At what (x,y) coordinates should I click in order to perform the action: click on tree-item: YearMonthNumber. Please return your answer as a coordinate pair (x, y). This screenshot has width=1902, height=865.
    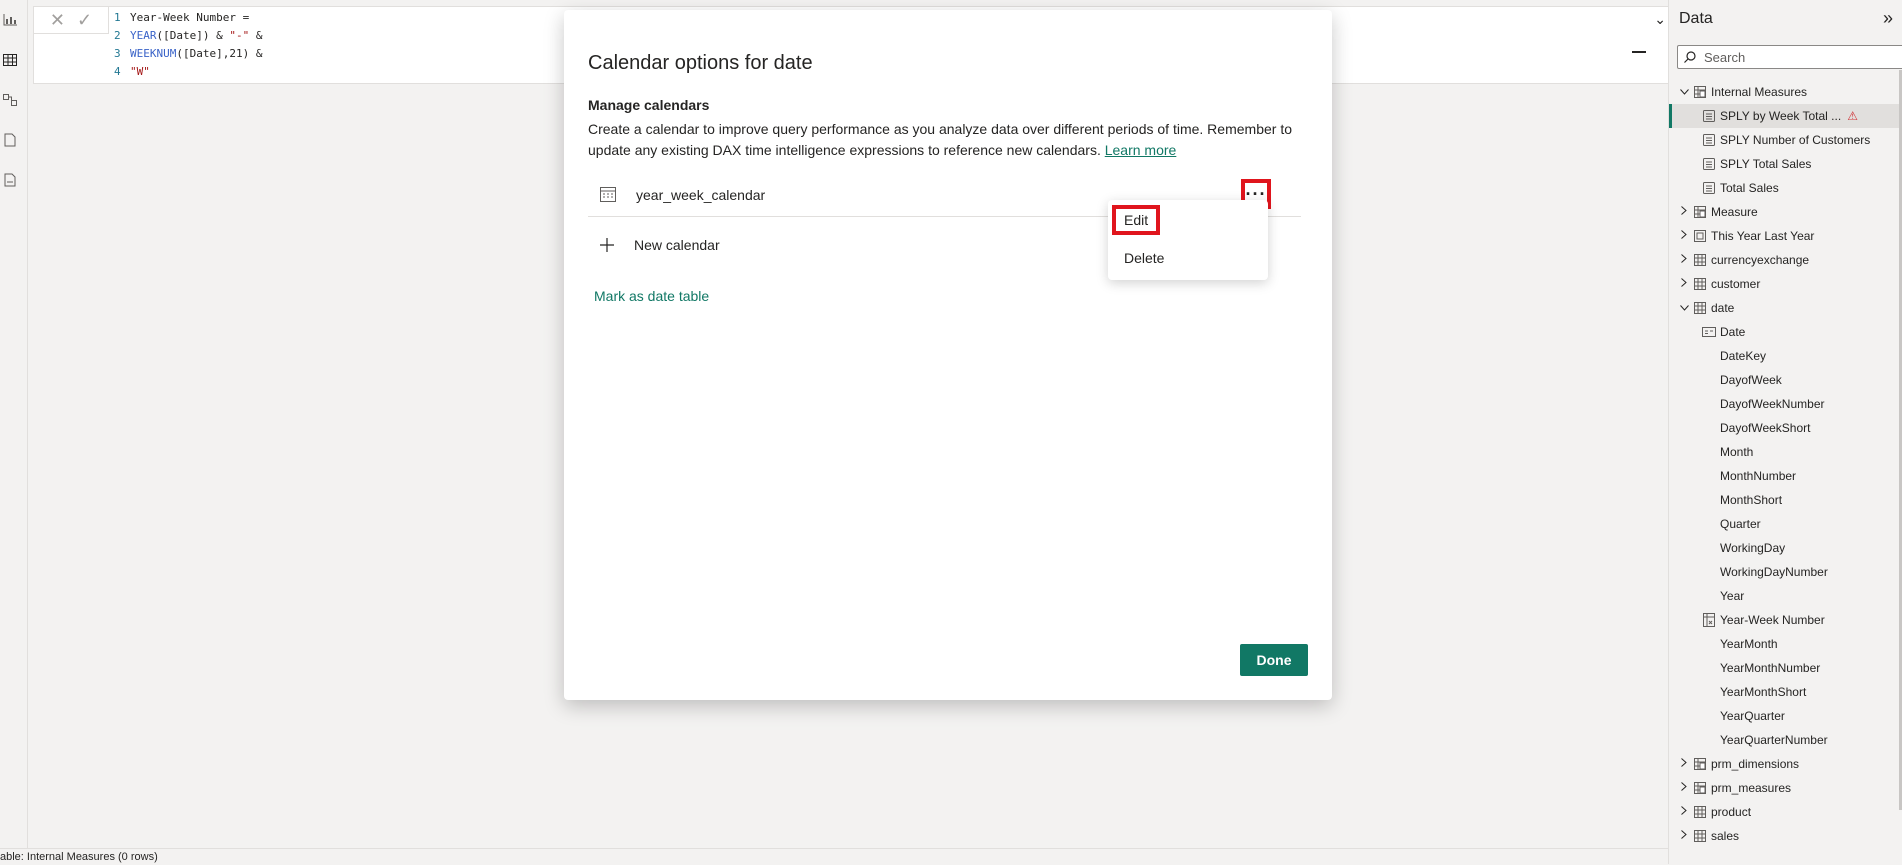
    Looking at the image, I should click on (1785, 668).